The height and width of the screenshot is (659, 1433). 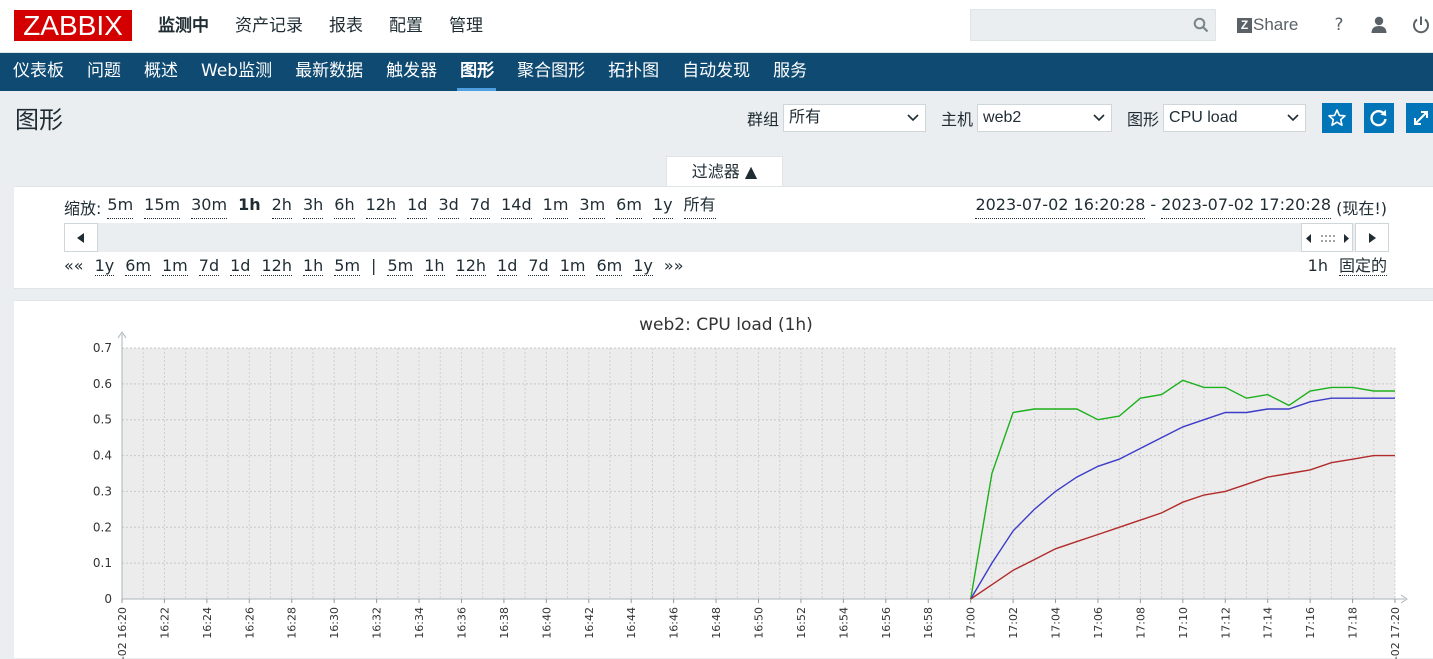 What do you see at coordinates (103, 72) in the screenshot?
I see `submenu-problems: 问题` at bounding box center [103, 72].